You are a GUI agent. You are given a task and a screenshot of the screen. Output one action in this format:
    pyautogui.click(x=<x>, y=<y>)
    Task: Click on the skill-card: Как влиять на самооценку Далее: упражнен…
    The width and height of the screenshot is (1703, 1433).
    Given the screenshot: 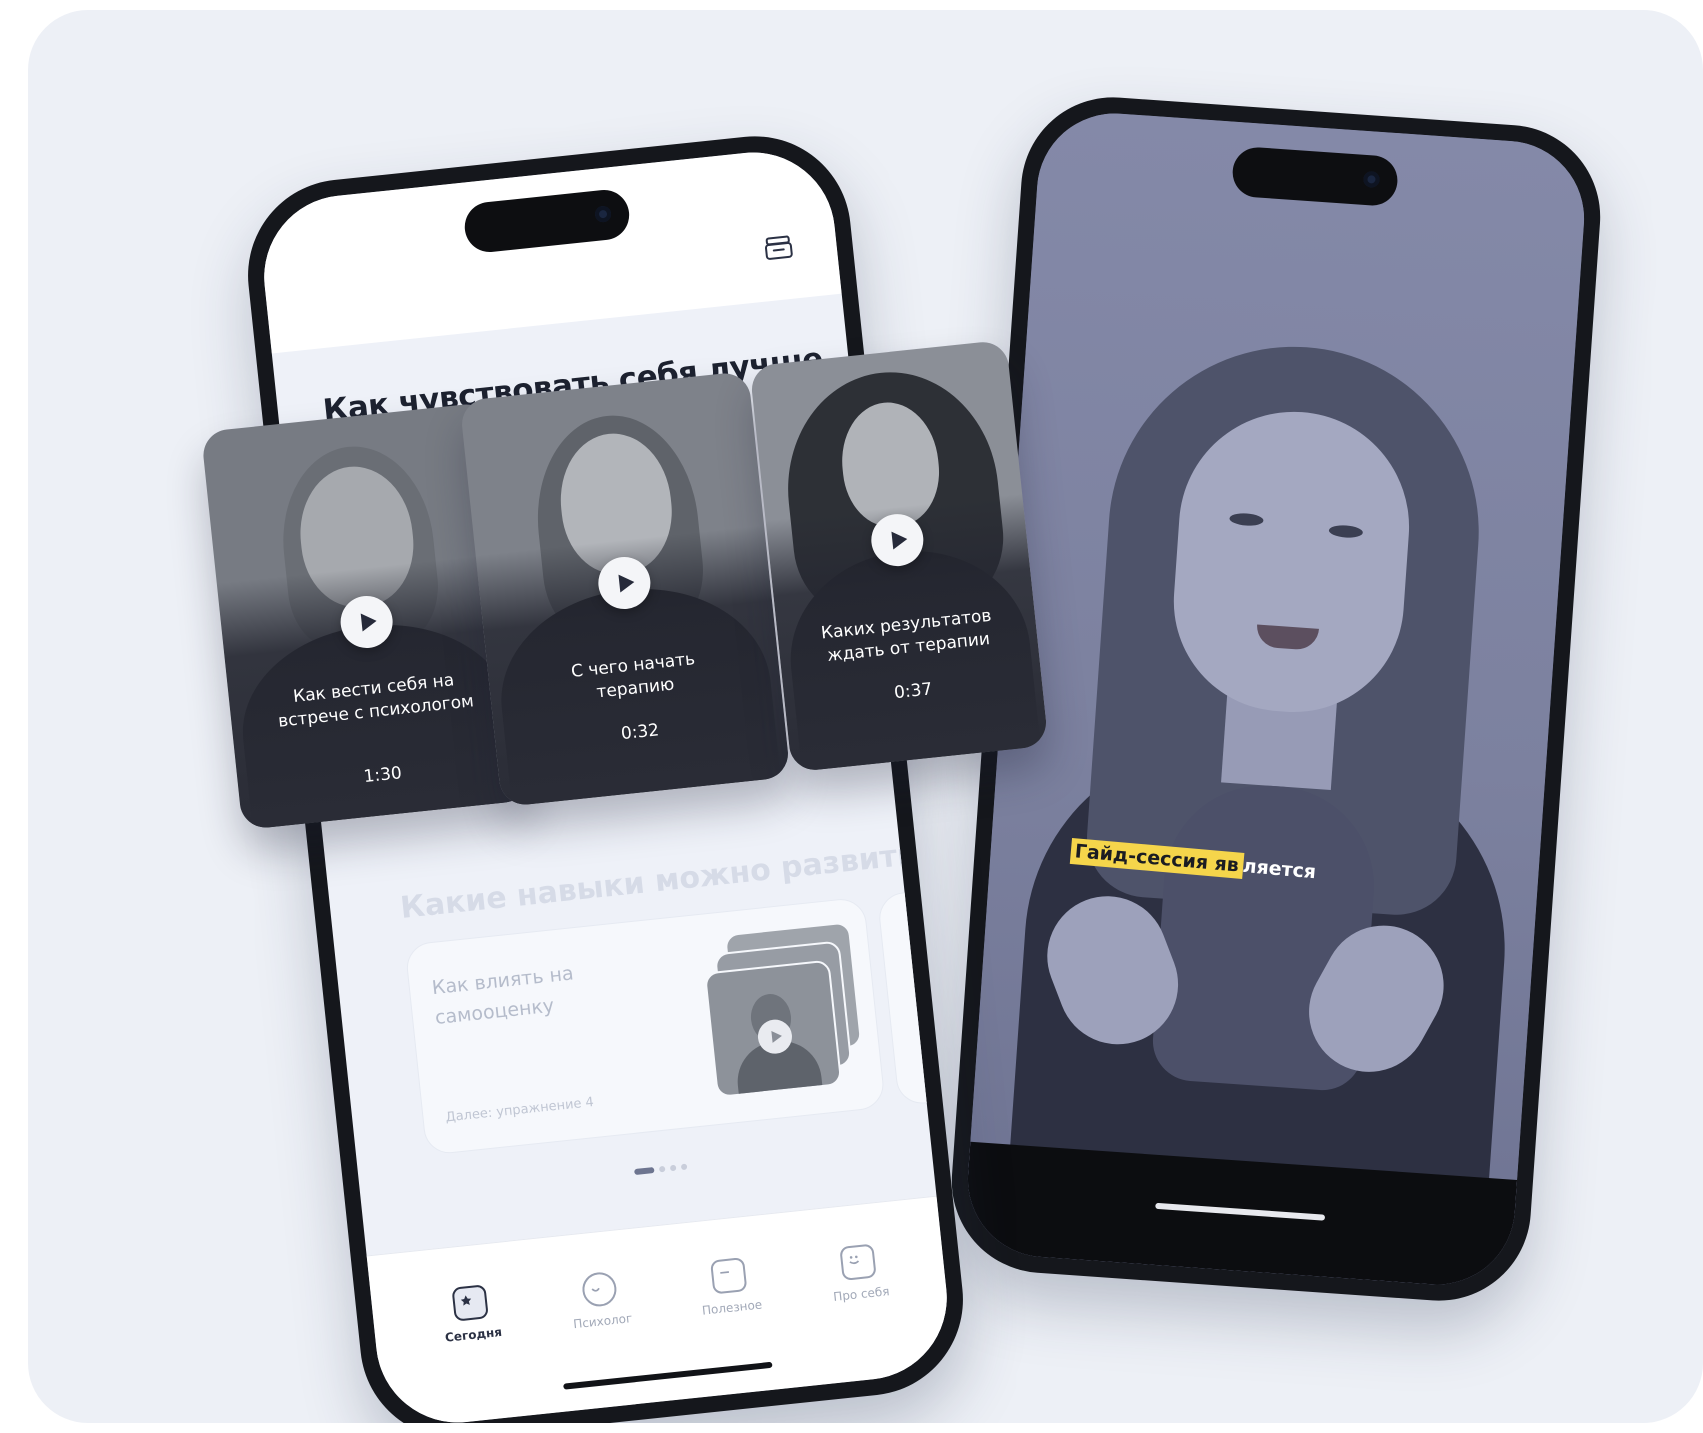 What is the action you would take?
    pyautogui.click(x=645, y=1026)
    